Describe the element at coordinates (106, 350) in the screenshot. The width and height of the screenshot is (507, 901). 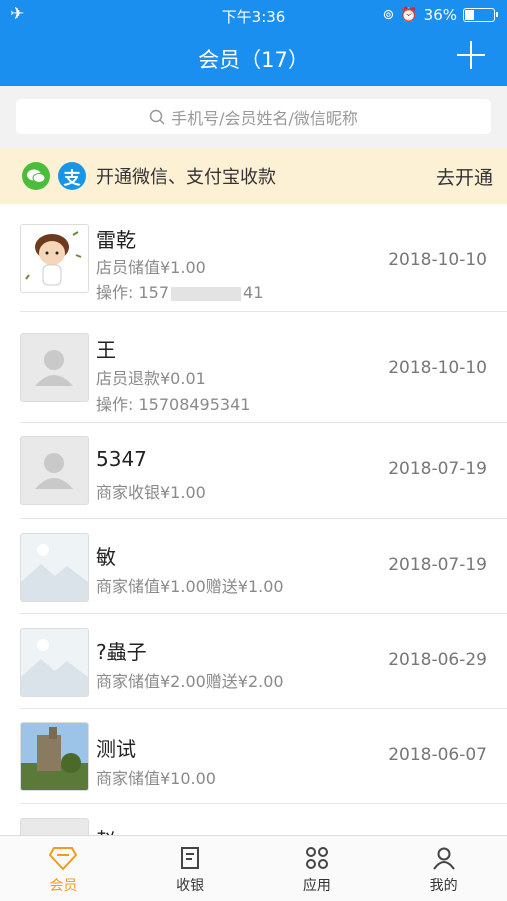
I see `member-name: 王` at that location.